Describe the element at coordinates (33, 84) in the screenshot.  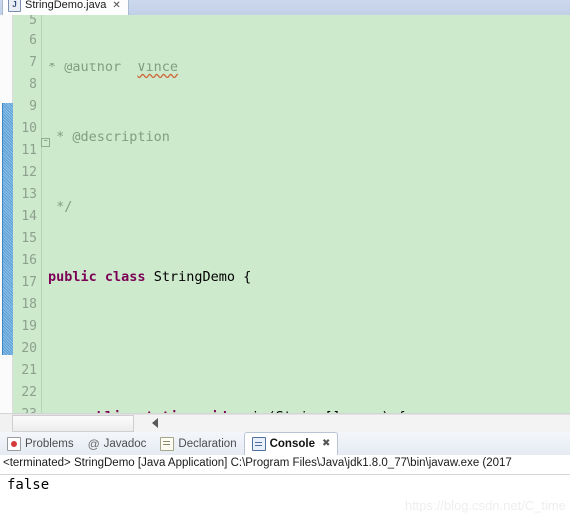
I see `line-number: 8` at that location.